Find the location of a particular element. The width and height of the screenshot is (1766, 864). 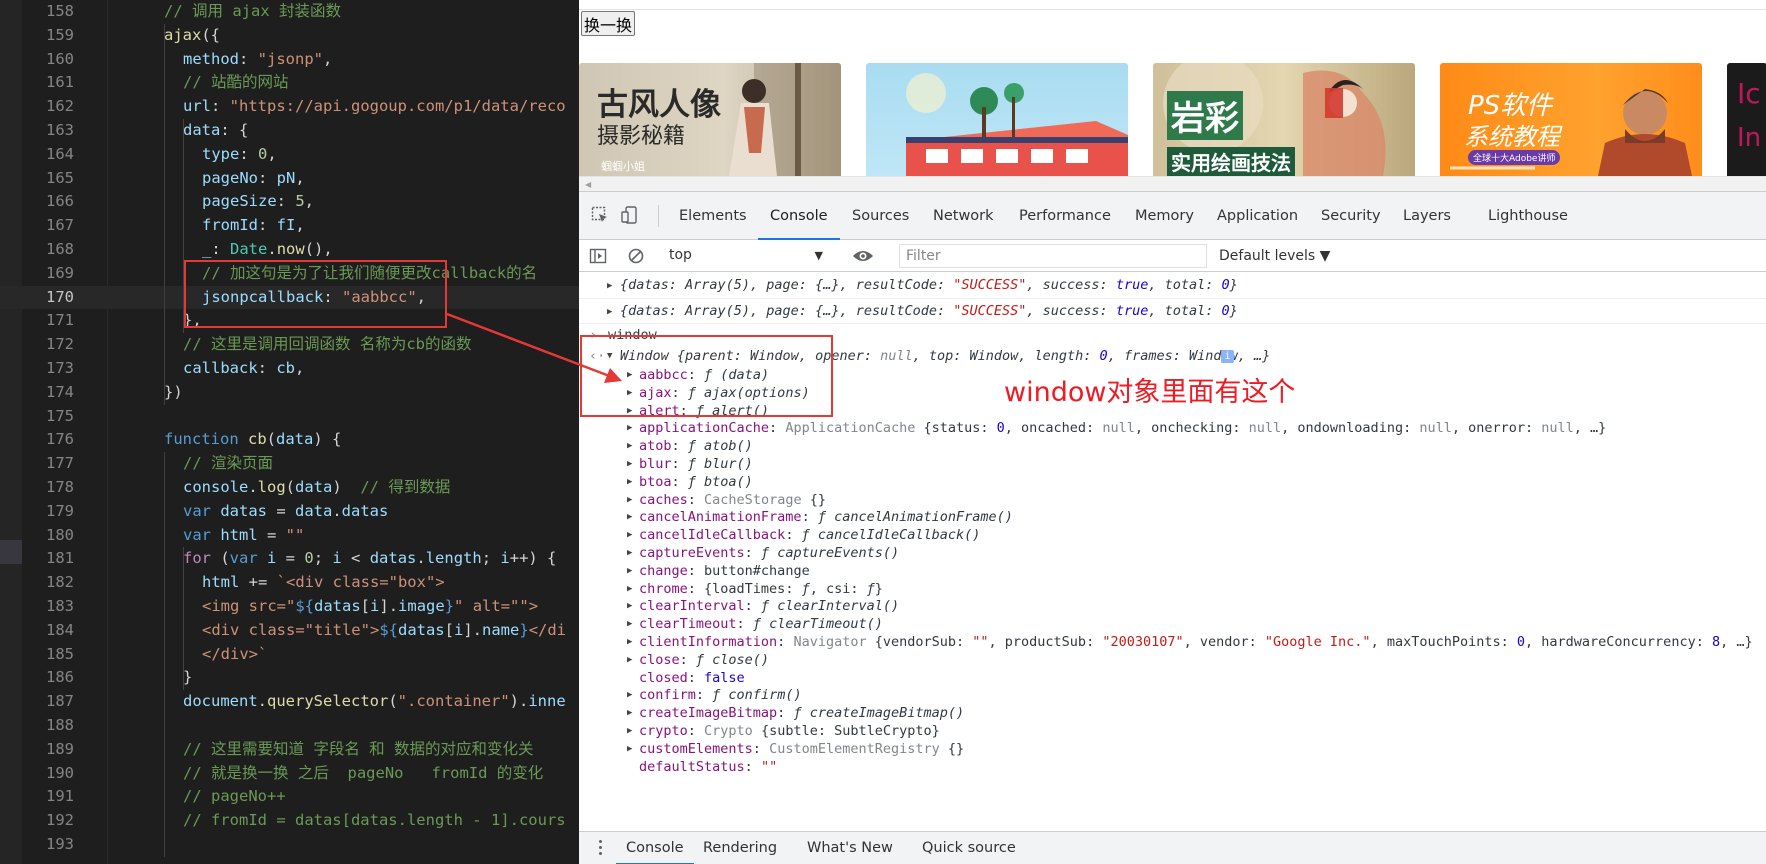

property-row: ▶ captureEvents: ƒ captureEvents() is located at coordinates (1172, 553).